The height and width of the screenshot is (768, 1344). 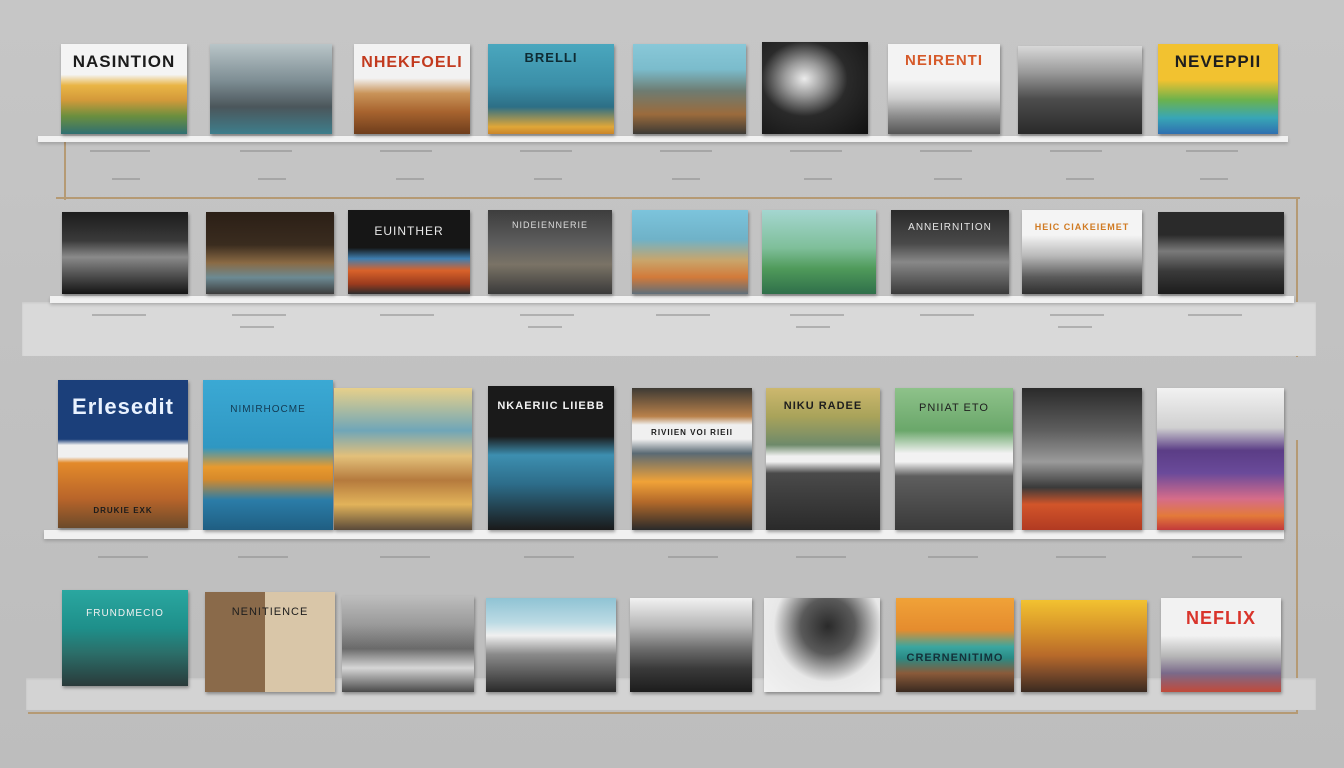 I want to click on poster-r4c7: CRERNENITIMO, so click(x=955, y=645).